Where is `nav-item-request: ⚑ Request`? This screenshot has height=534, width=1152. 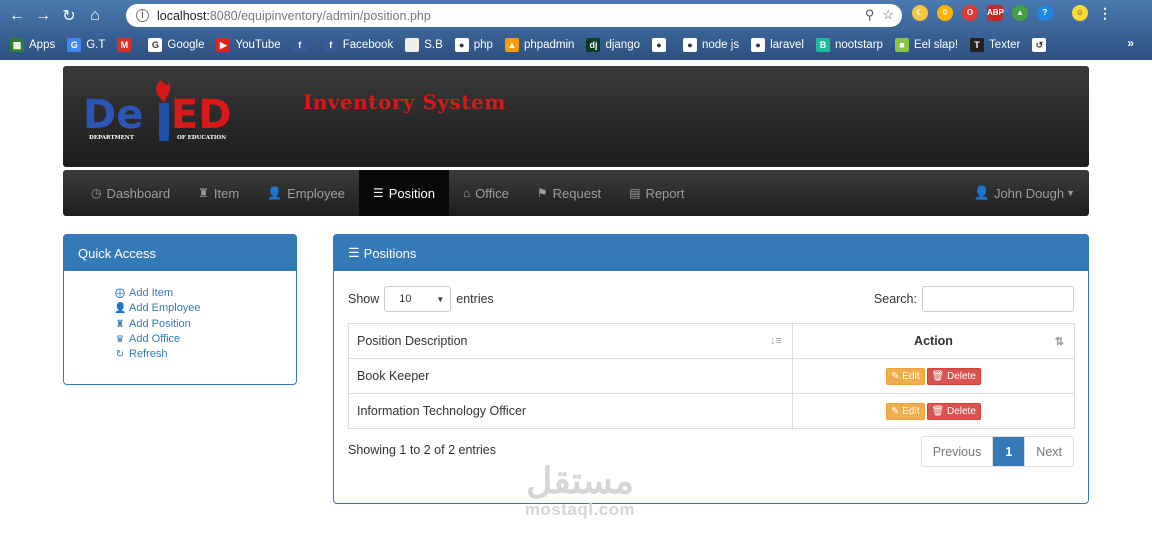 nav-item-request: ⚑ Request is located at coordinates (569, 193).